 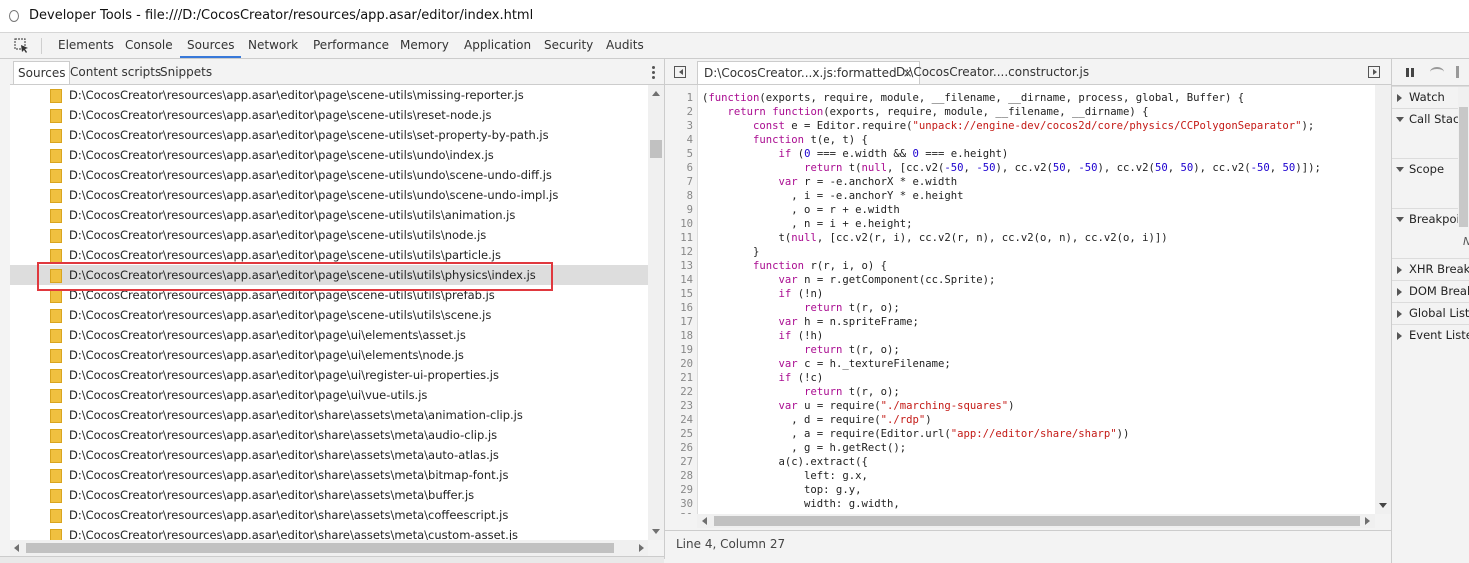 I want to click on more-options-icon, so click(x=654, y=73).